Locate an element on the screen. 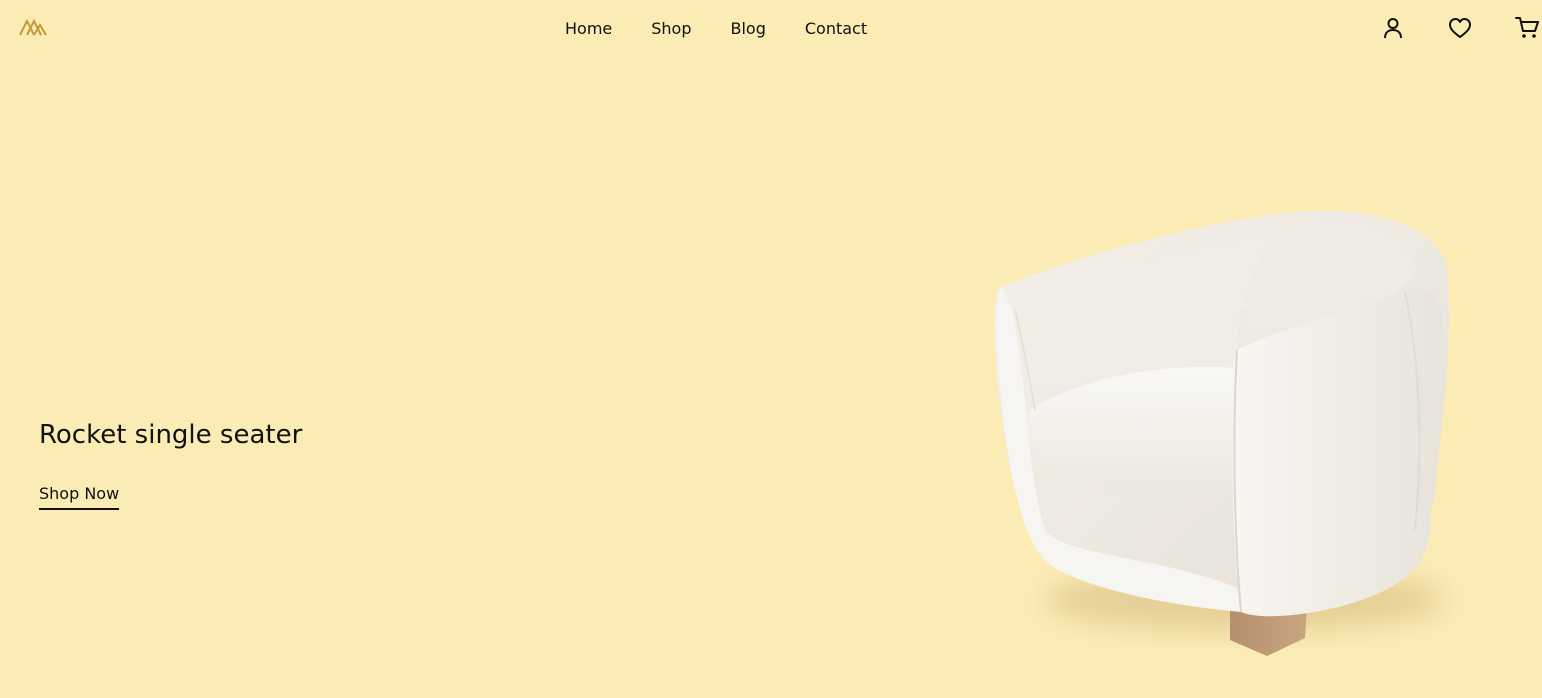 Image resolution: width=1542 pixels, height=698 pixels. header-icons is located at coordinates (1457, 28).